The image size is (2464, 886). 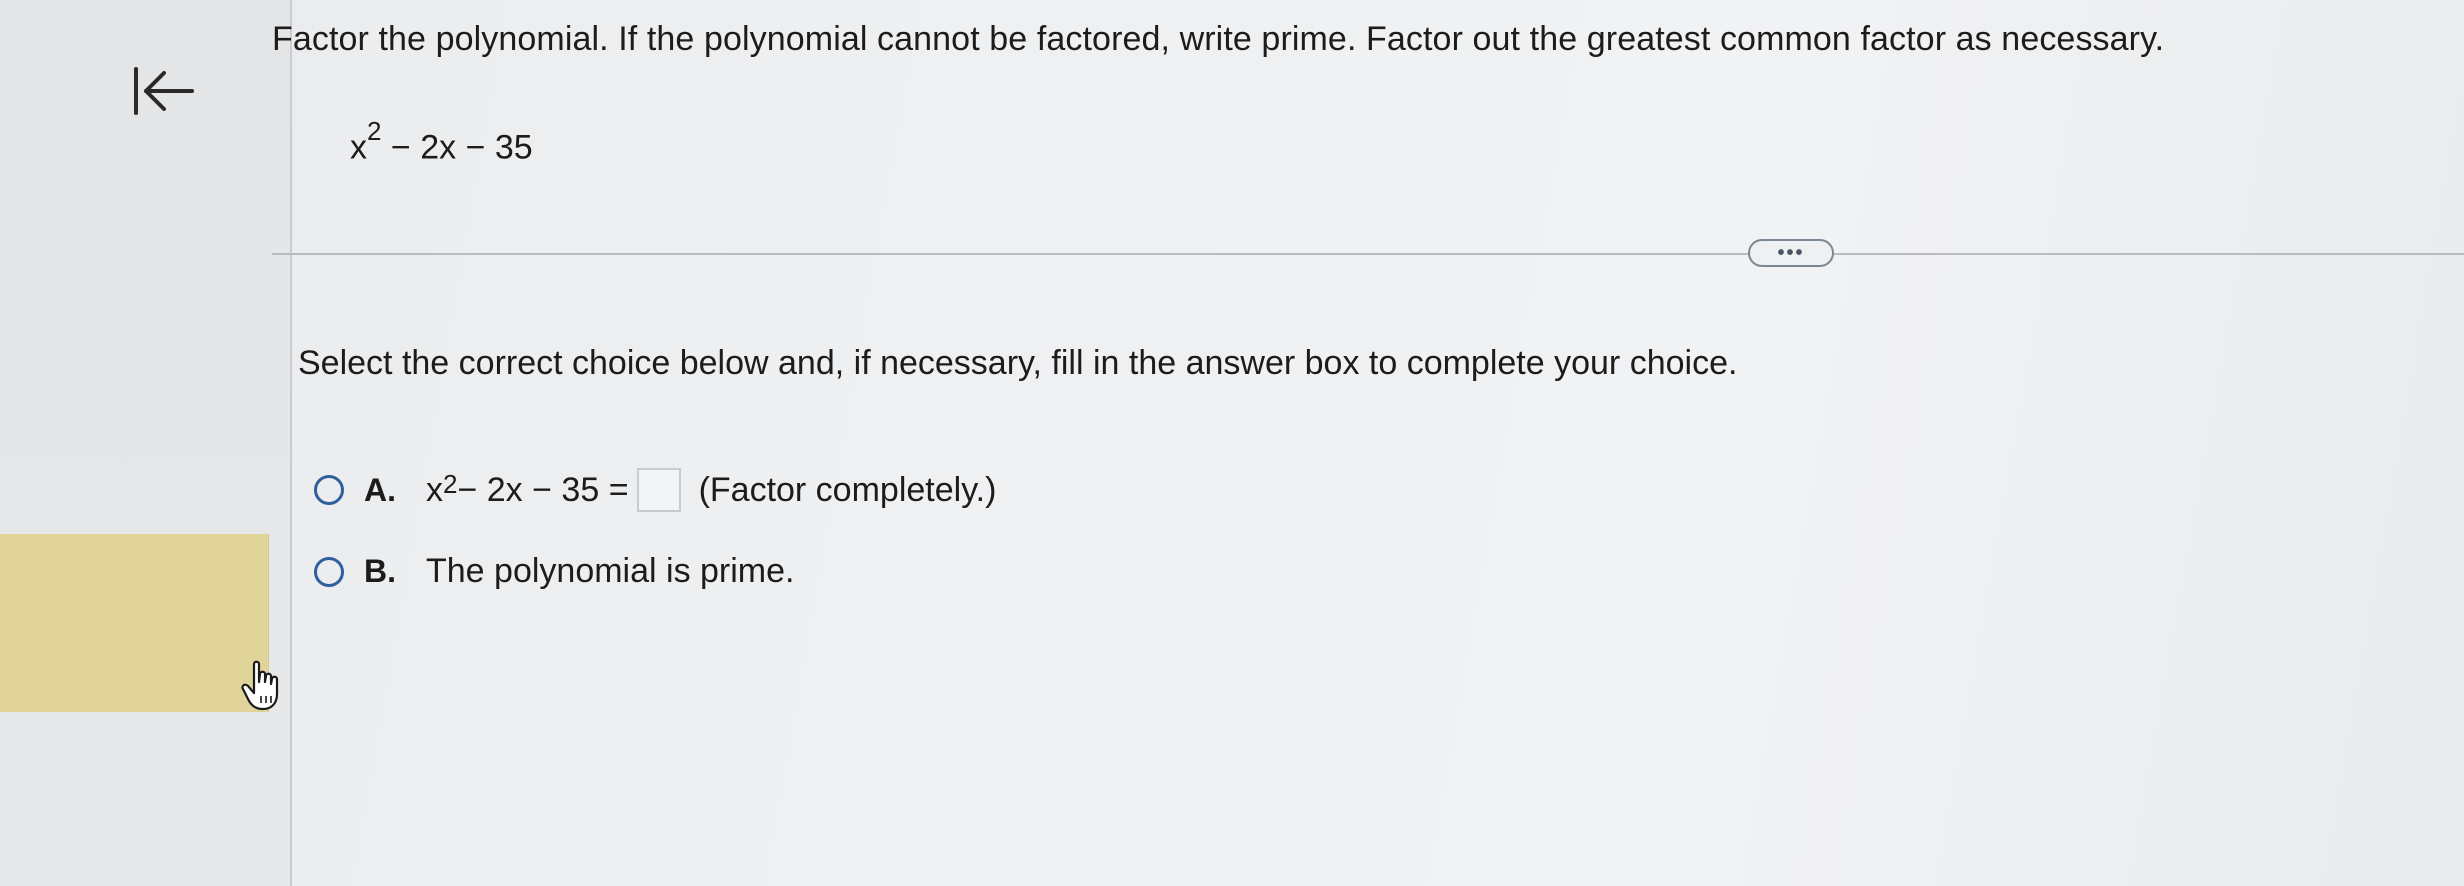 I want to click on choice-a: A. x2 − 2x − 35 = (Factor completely.), so click(x=655, y=490).